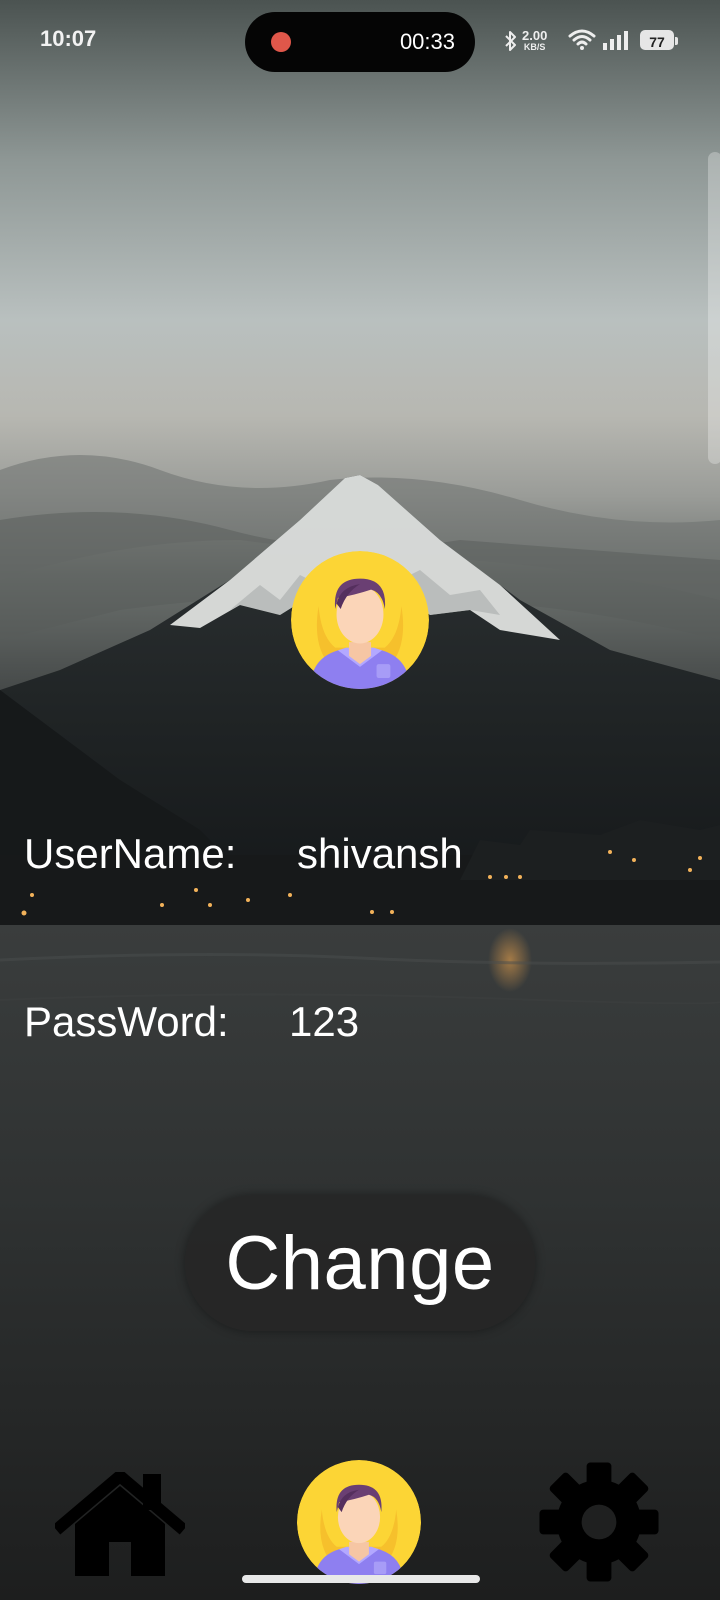  I want to click on password-label: PassWord:, so click(126, 1021).